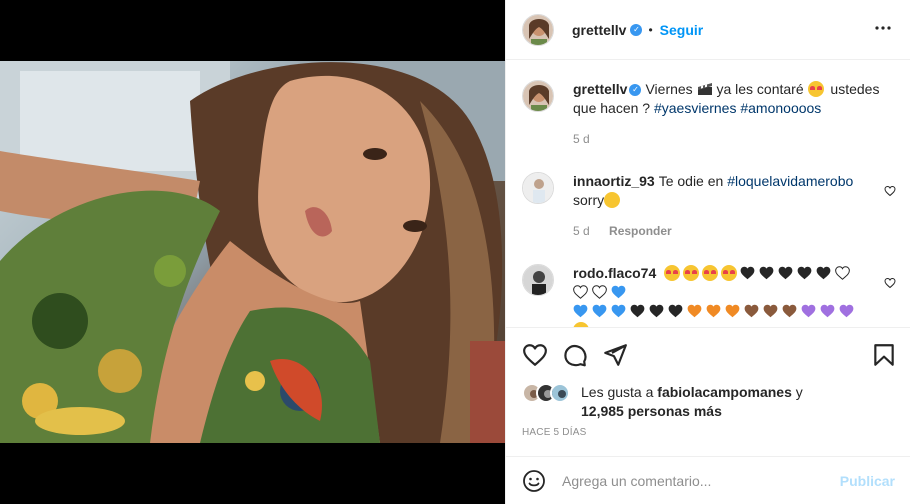 The width and height of the screenshot is (910, 504). What do you see at coordinates (697, 481) in the screenshot?
I see `comment-input` at bounding box center [697, 481].